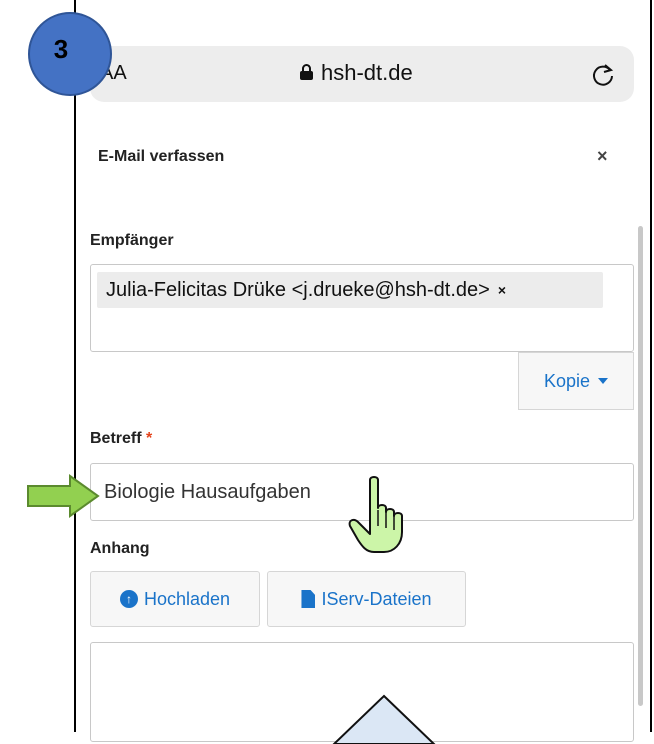 The width and height of the screenshot is (654, 744). I want to click on cc-button: Kopie, so click(576, 381).